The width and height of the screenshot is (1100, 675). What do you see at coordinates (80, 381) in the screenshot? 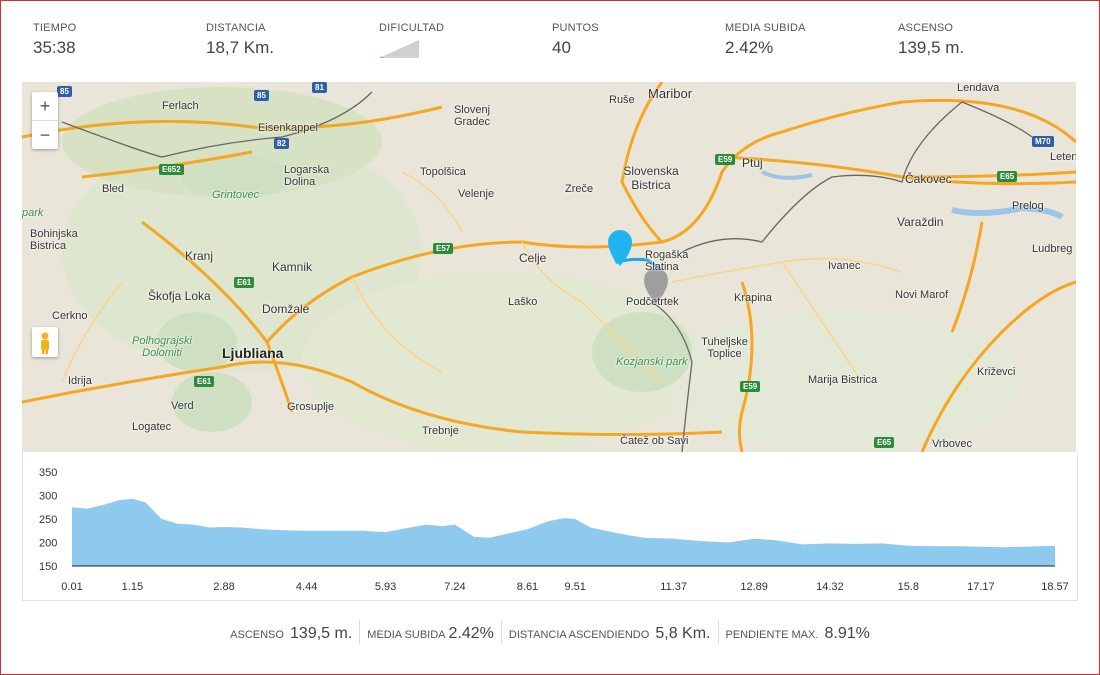
I see `place-label: Idrija` at bounding box center [80, 381].